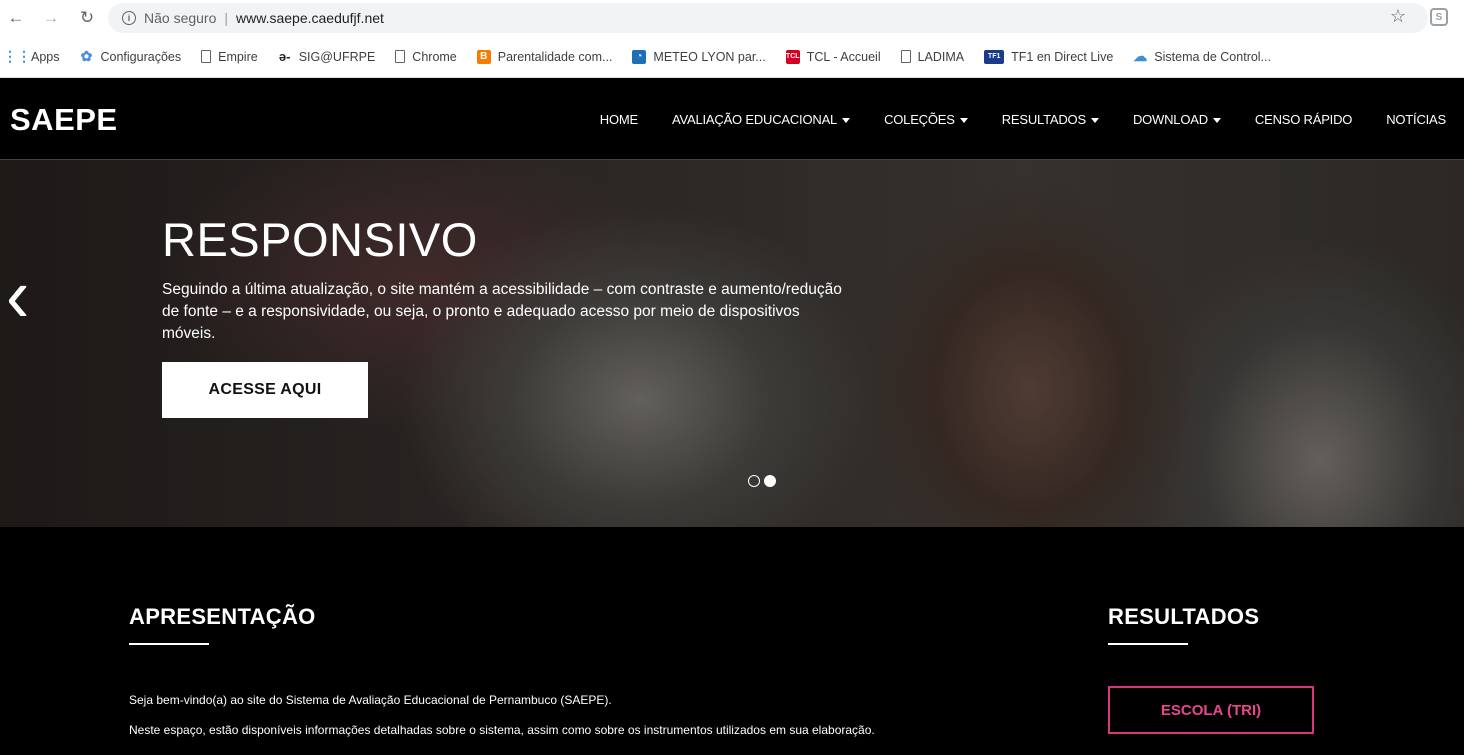 The width and height of the screenshot is (1464, 755). What do you see at coordinates (337, 56) in the screenshot?
I see `bookmark-label: SIG@UFRPE` at bounding box center [337, 56].